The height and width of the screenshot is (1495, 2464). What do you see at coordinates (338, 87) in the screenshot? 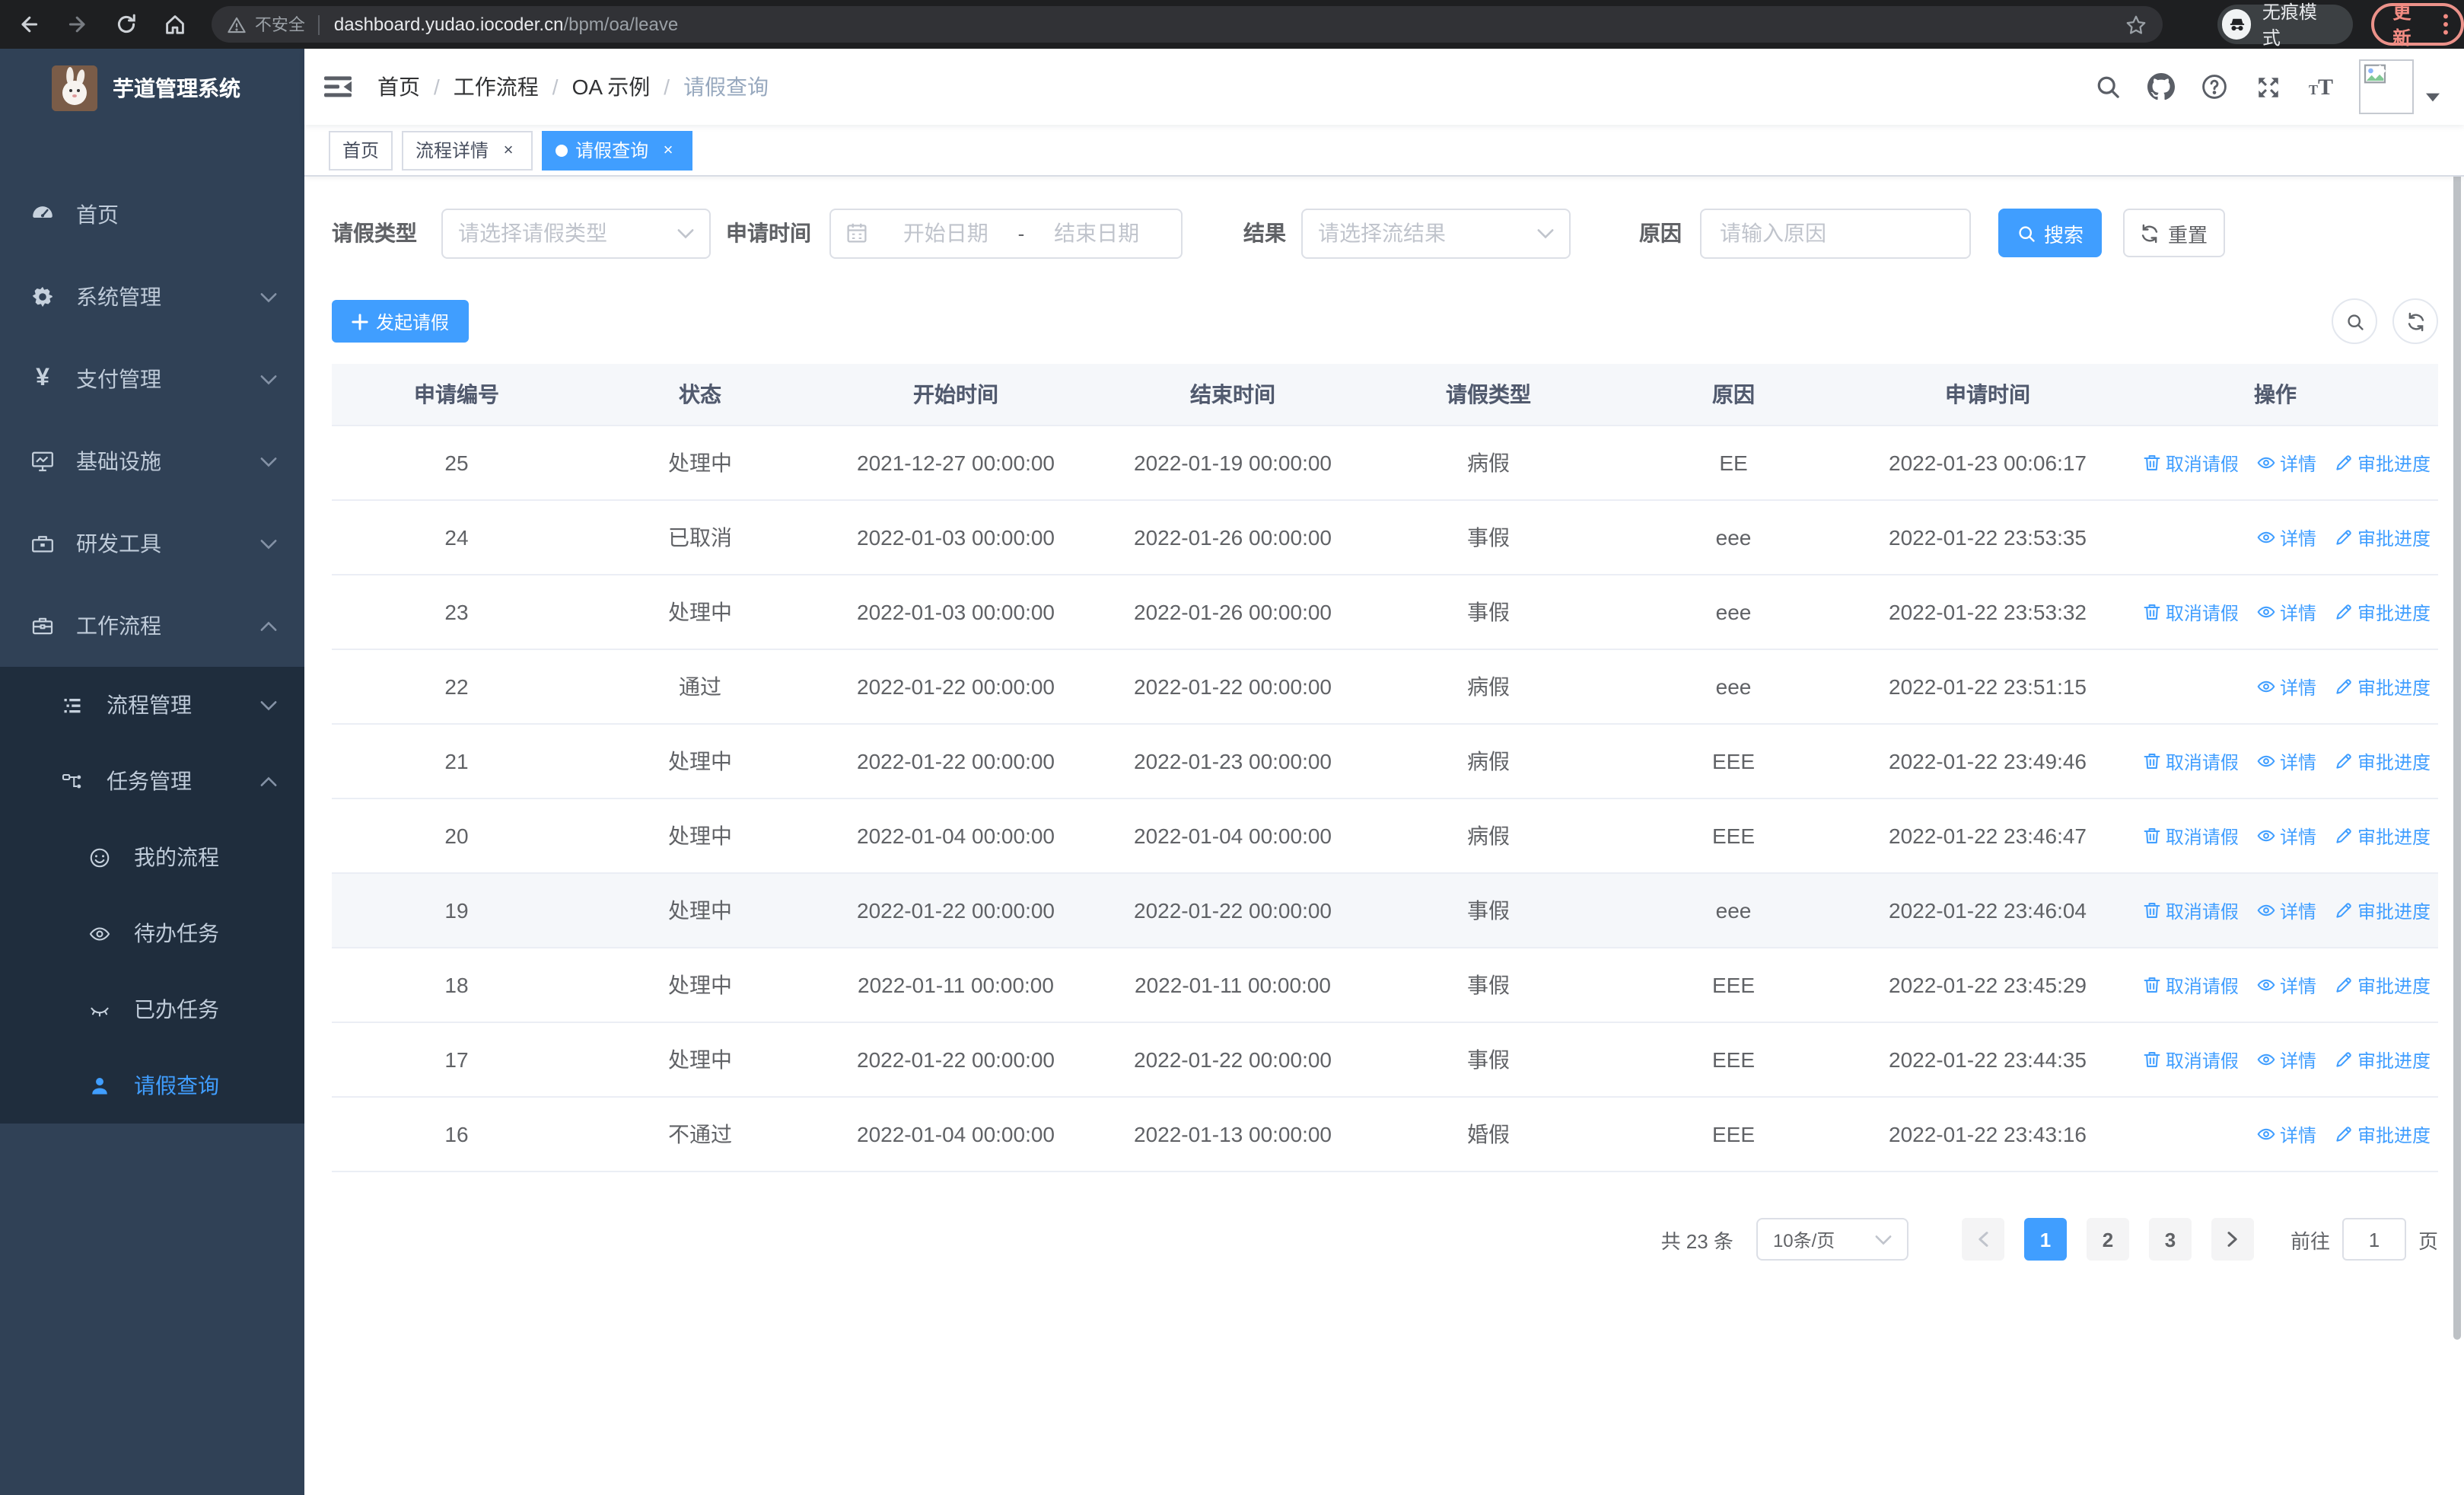
I see `hamburger-icon` at bounding box center [338, 87].